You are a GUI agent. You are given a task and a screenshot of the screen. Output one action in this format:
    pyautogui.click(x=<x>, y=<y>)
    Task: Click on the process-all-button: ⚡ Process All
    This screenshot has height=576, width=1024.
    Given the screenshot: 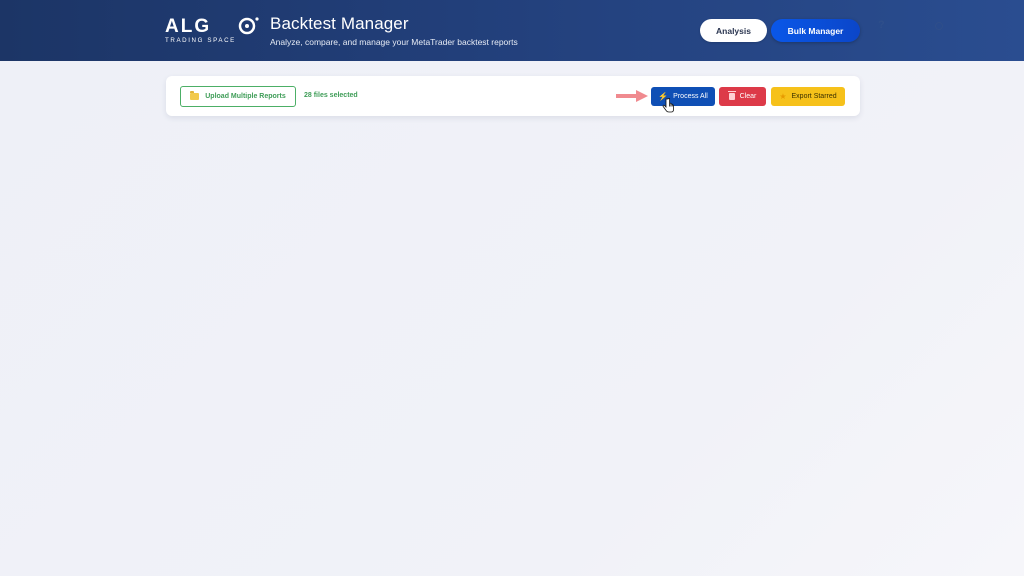 What is the action you would take?
    pyautogui.click(x=683, y=96)
    